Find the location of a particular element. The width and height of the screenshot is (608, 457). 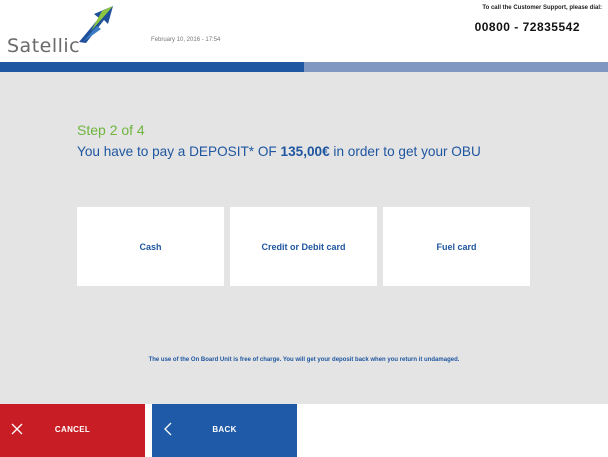

footer: CANCEL BACK is located at coordinates (304, 430).